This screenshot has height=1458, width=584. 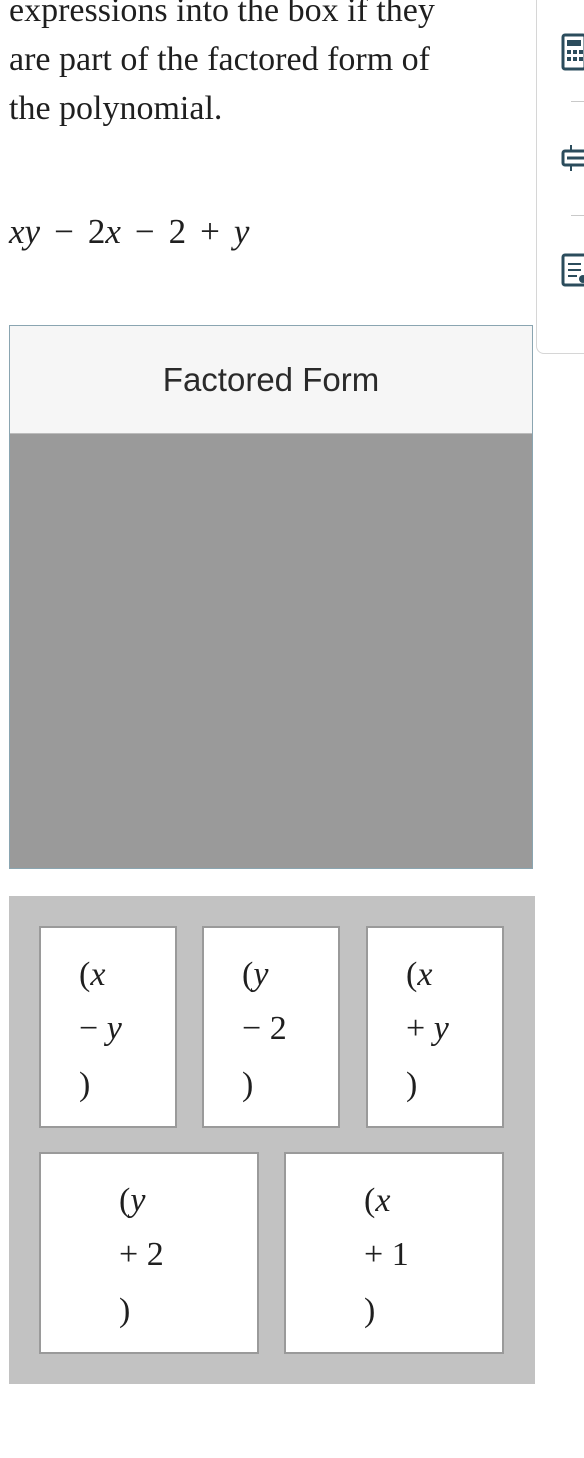 I want to click on notepad-icon, so click(x=572, y=273).